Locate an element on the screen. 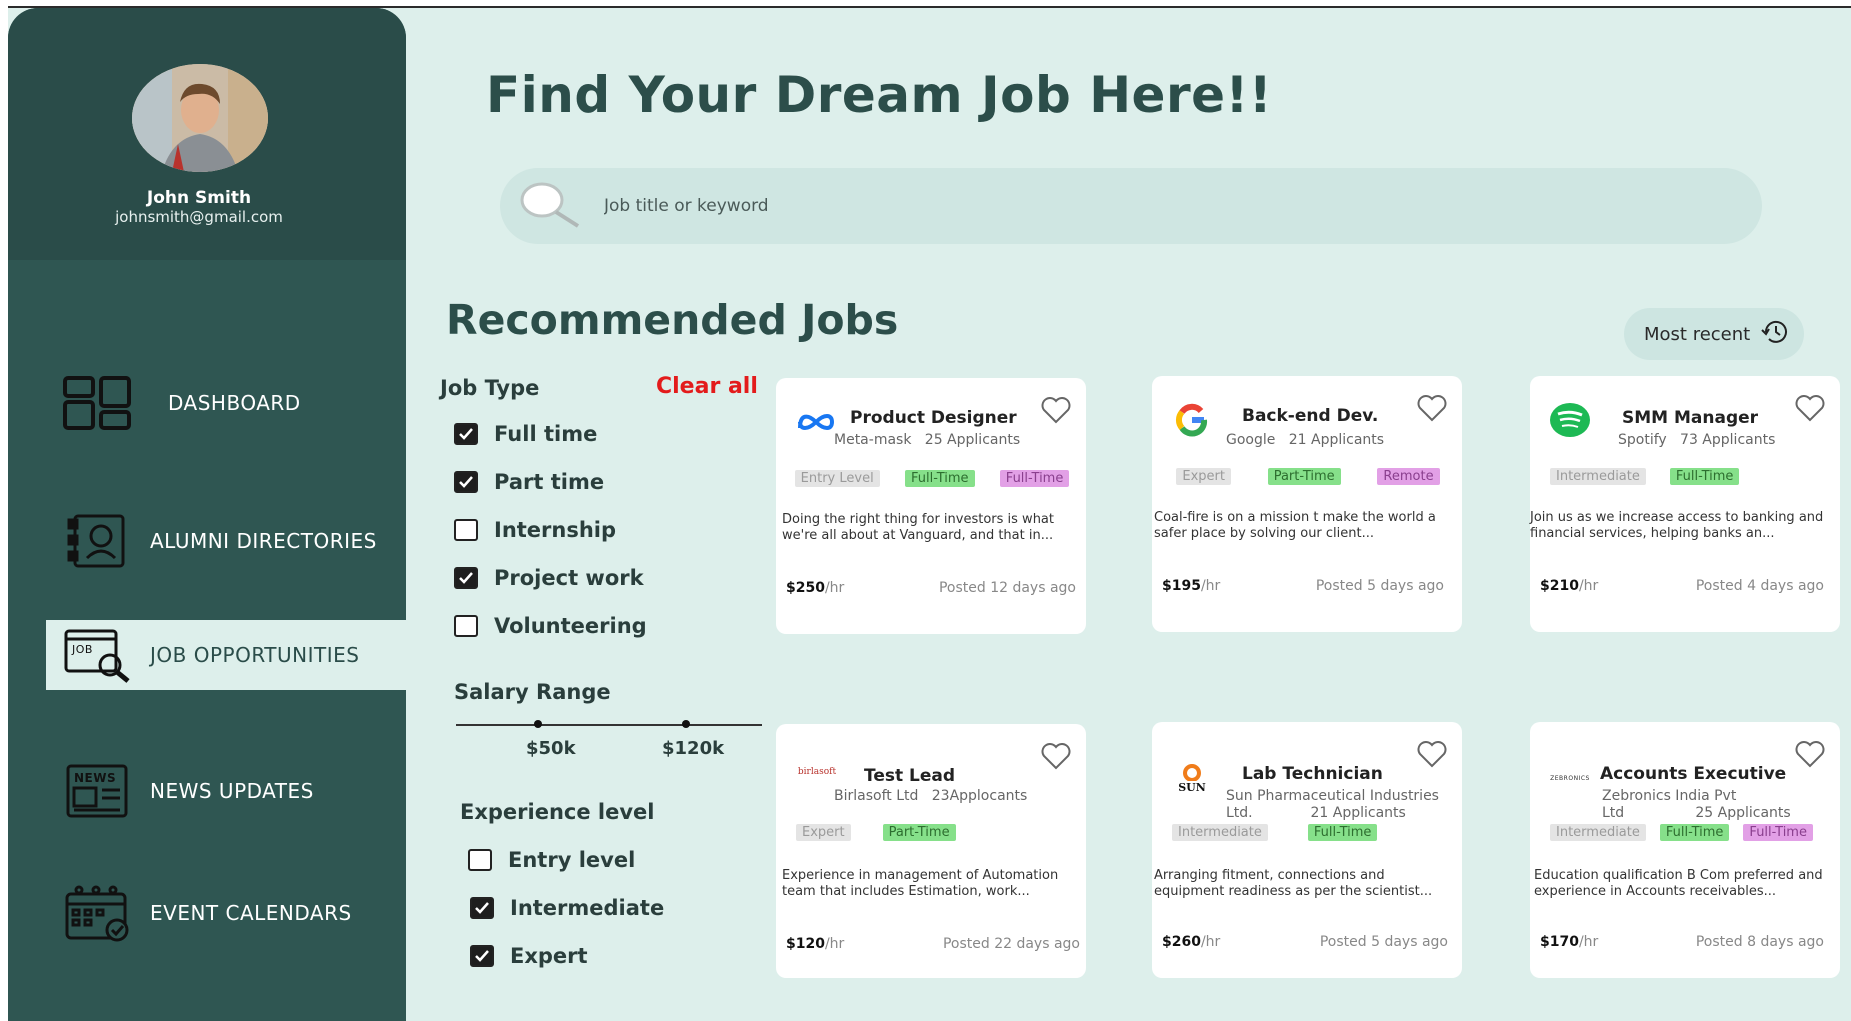  checkbox-label: Entry level is located at coordinates (572, 860).